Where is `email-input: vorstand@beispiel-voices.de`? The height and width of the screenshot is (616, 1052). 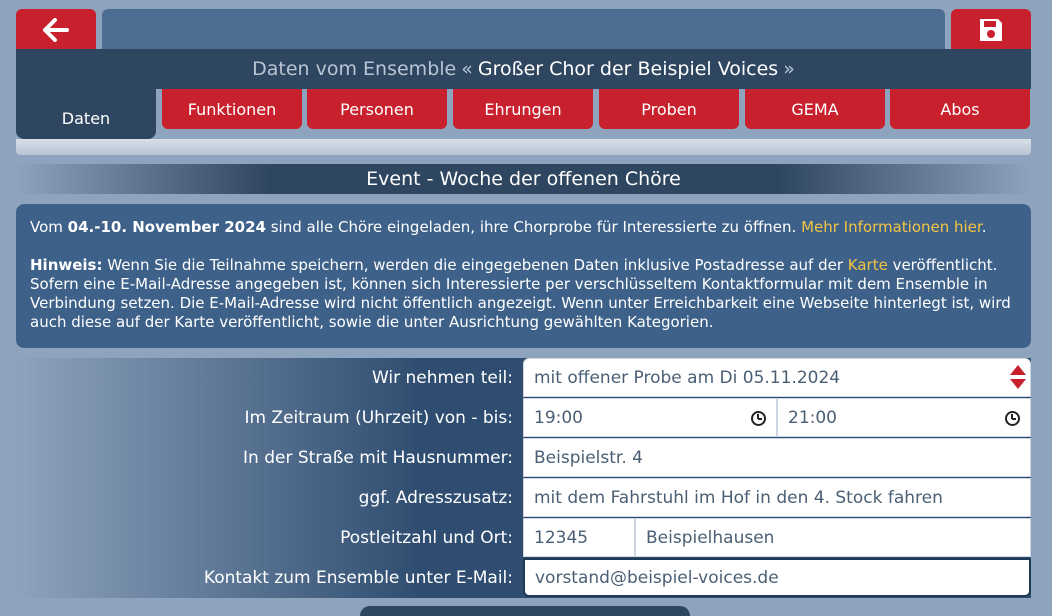
email-input: vorstand@beispiel-voices.de is located at coordinates (777, 577).